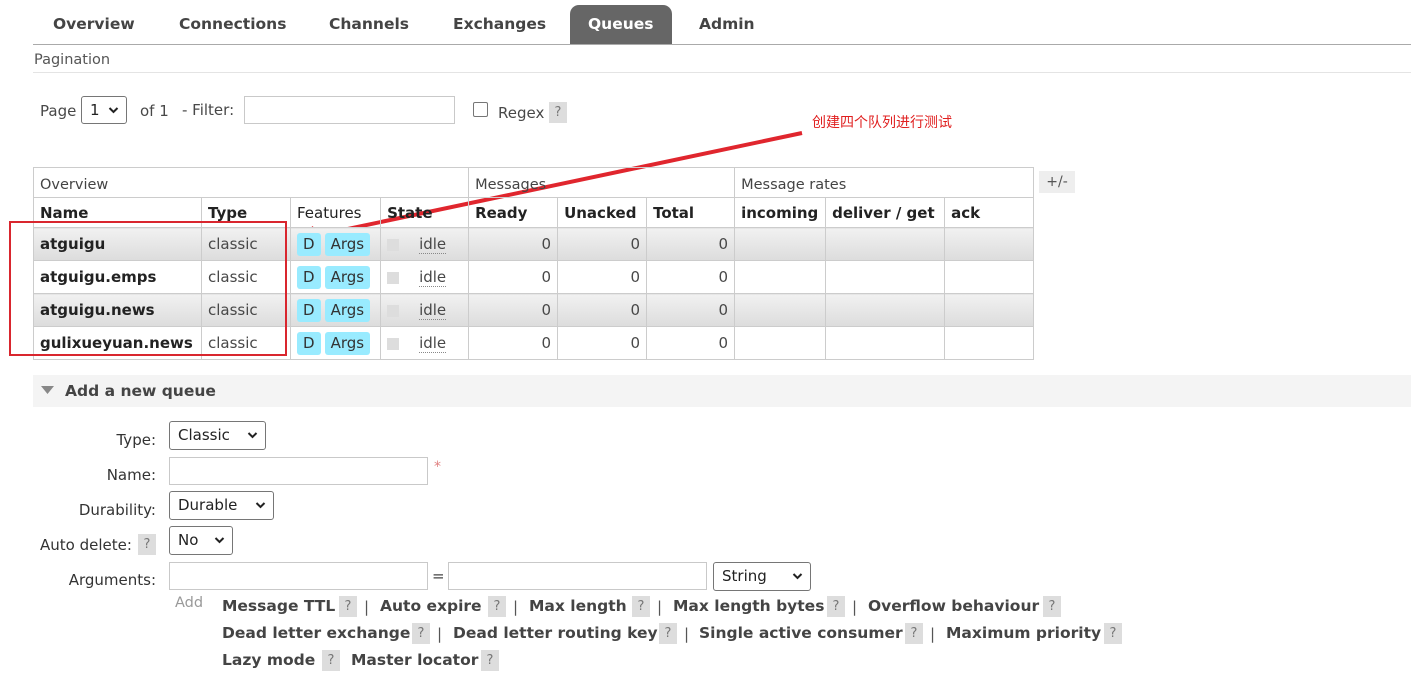 This screenshot has width=1411, height=679. I want to click on col-incoming: incoming, so click(780, 212).